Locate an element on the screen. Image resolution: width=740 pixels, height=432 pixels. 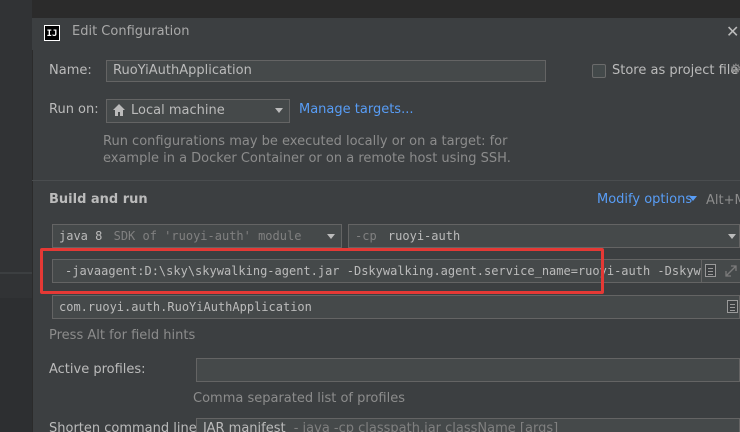
jdk-combobox: java 8 SDK of 'ruoyi-auth' module is located at coordinates (197, 236).